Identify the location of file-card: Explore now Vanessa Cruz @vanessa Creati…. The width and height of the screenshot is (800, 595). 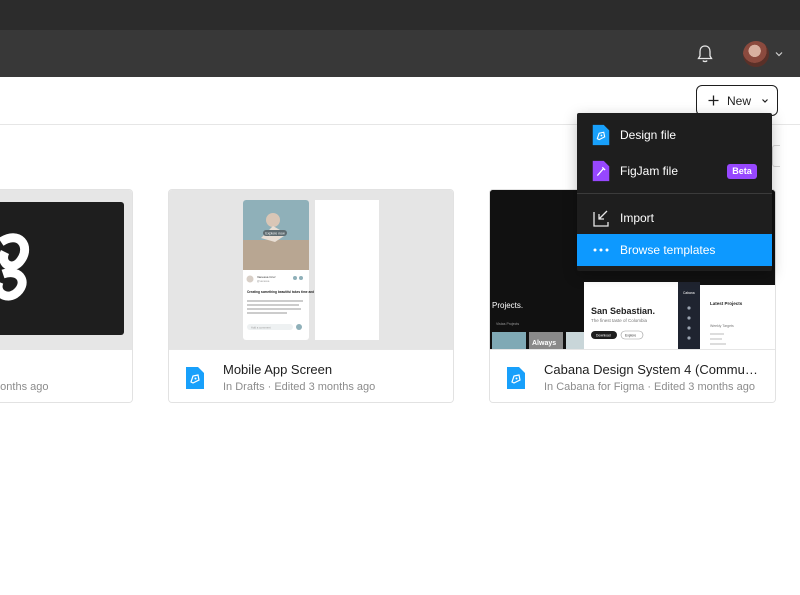
(311, 296).